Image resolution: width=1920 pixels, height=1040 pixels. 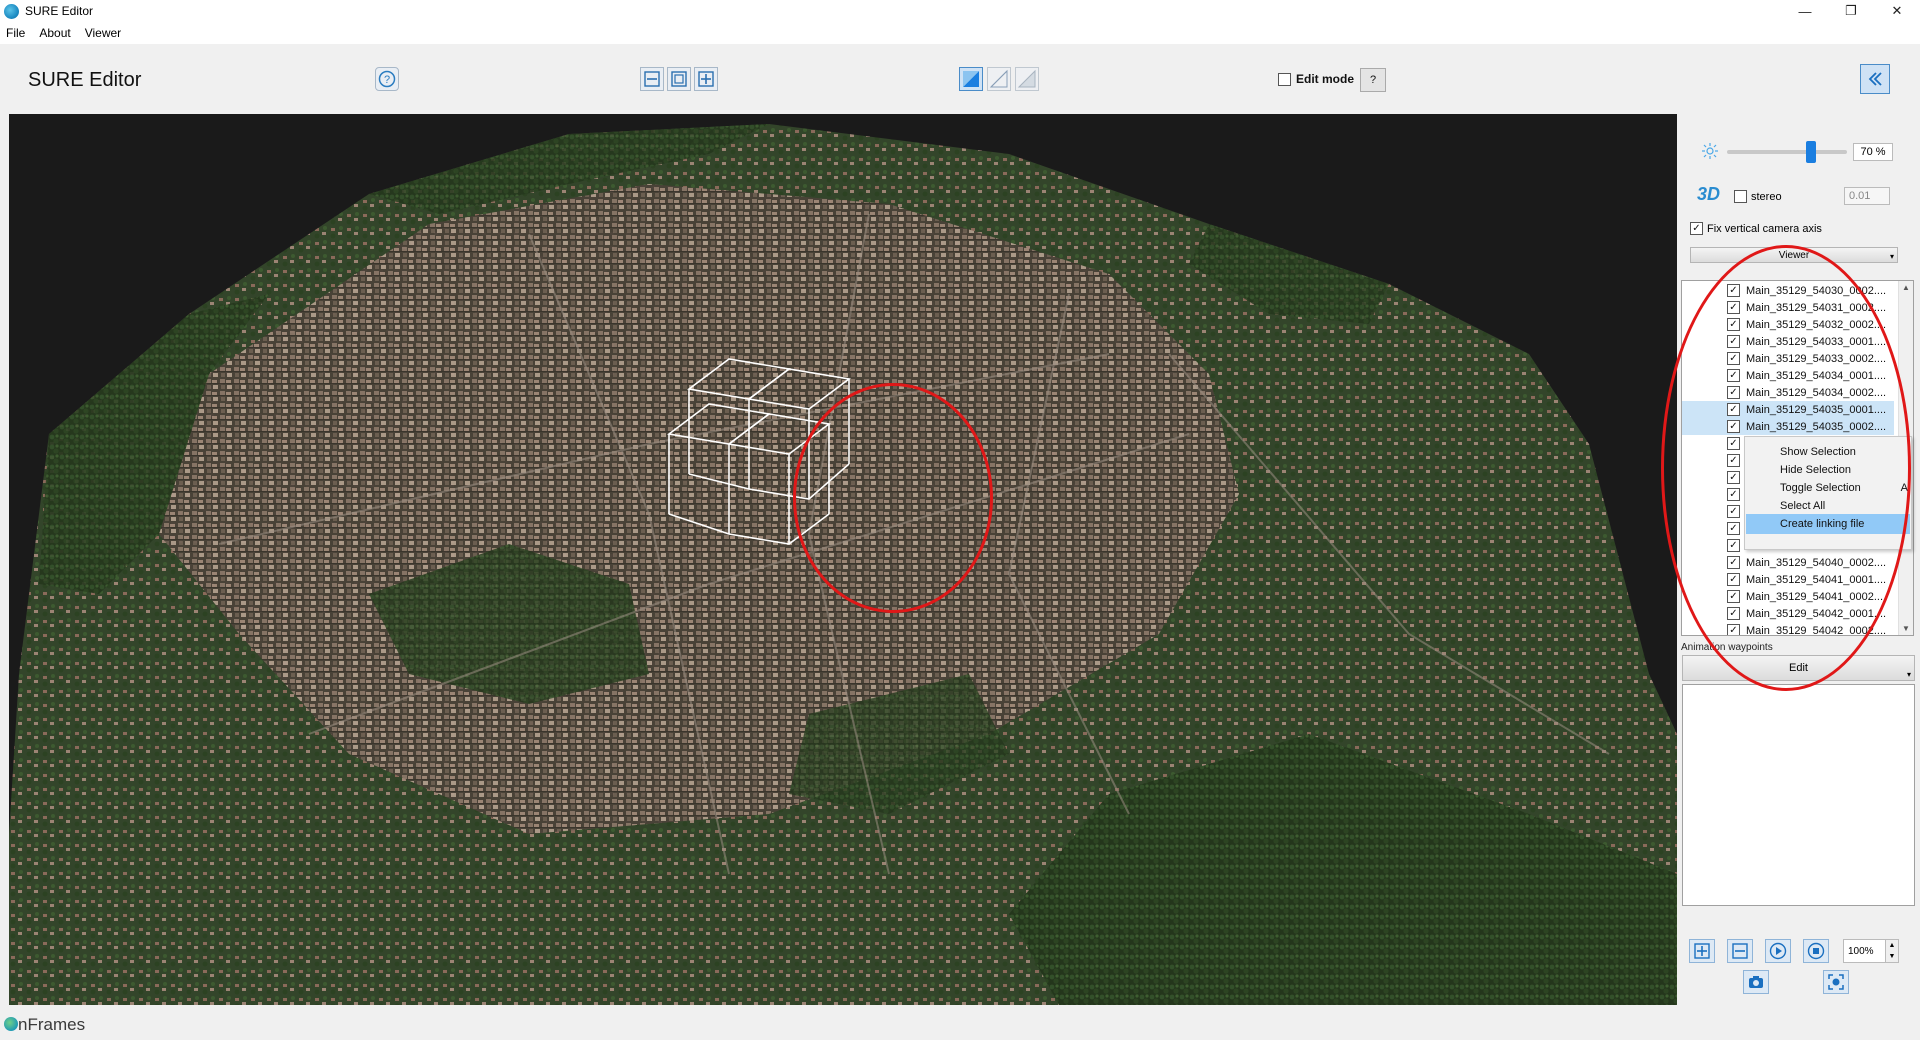 What do you see at coordinates (103, 33) in the screenshot?
I see `menu-viewer: Viewer` at bounding box center [103, 33].